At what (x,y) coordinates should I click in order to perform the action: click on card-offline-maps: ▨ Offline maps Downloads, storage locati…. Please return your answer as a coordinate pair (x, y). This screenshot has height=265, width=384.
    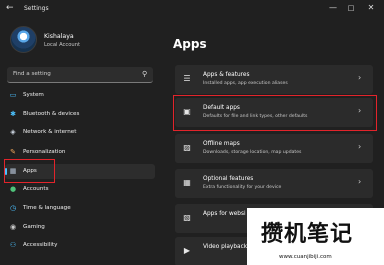
    Looking at the image, I should click on (274, 148).